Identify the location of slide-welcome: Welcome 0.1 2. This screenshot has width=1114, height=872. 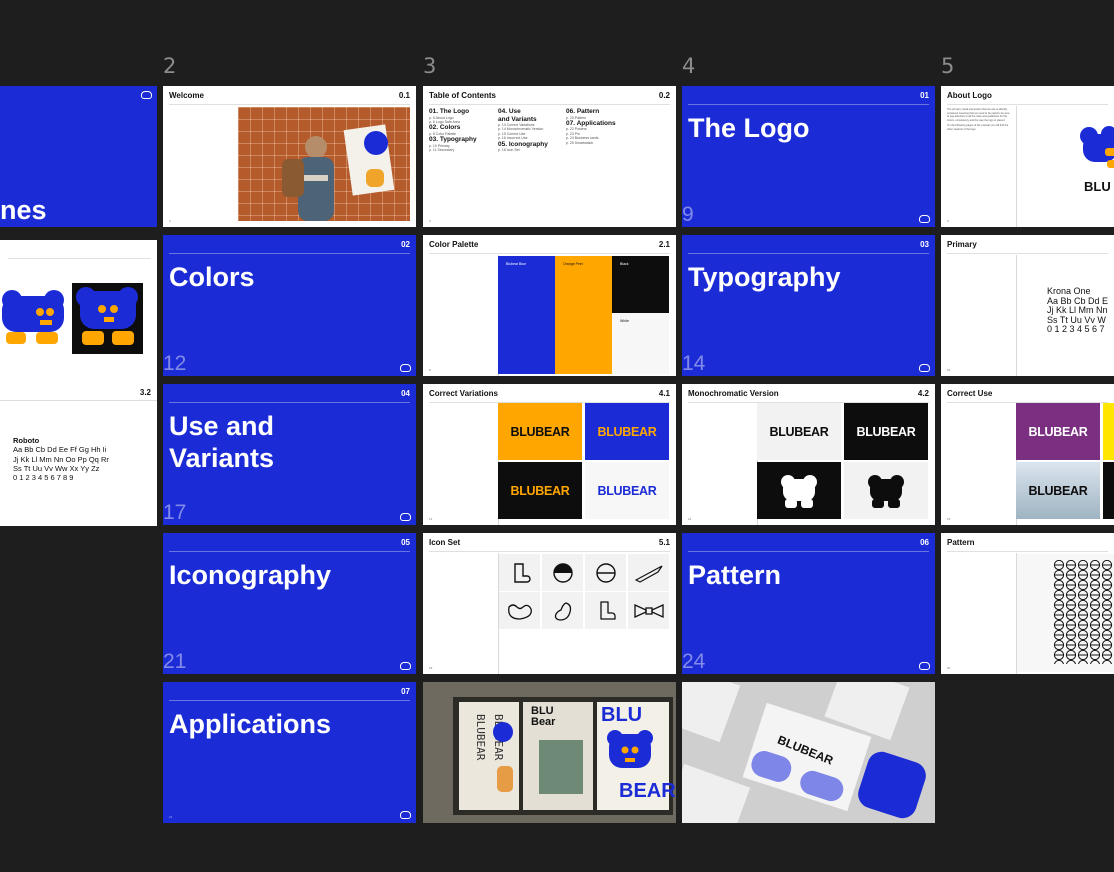
(289, 156).